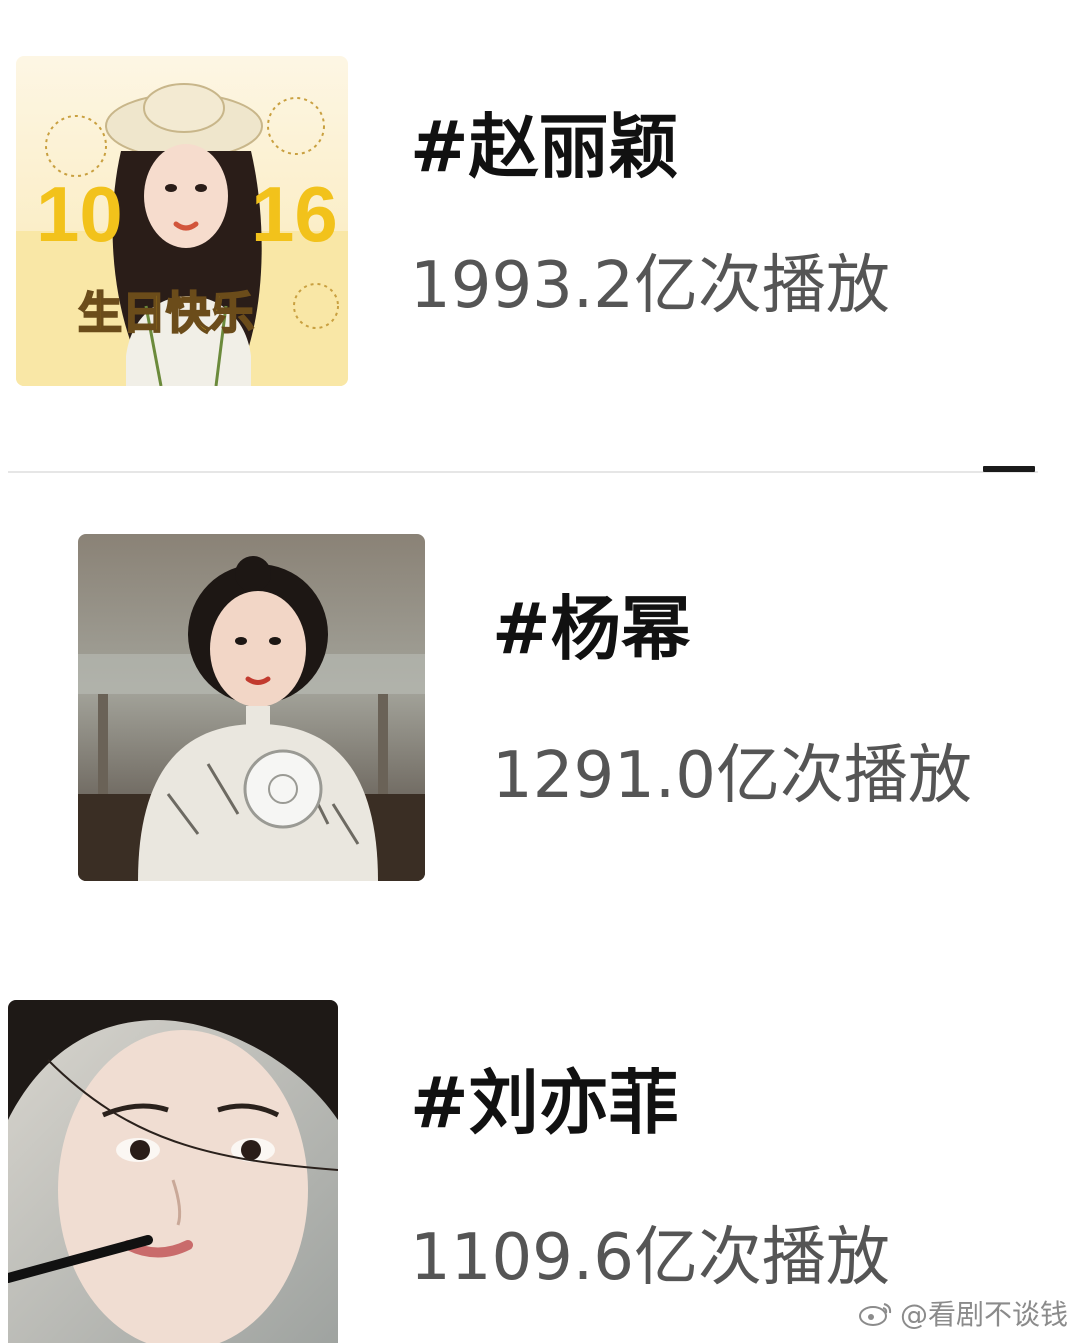 The image size is (1080, 1343). What do you see at coordinates (173, 1171) in the screenshot?
I see `thumbnail-liu-yifei` at bounding box center [173, 1171].